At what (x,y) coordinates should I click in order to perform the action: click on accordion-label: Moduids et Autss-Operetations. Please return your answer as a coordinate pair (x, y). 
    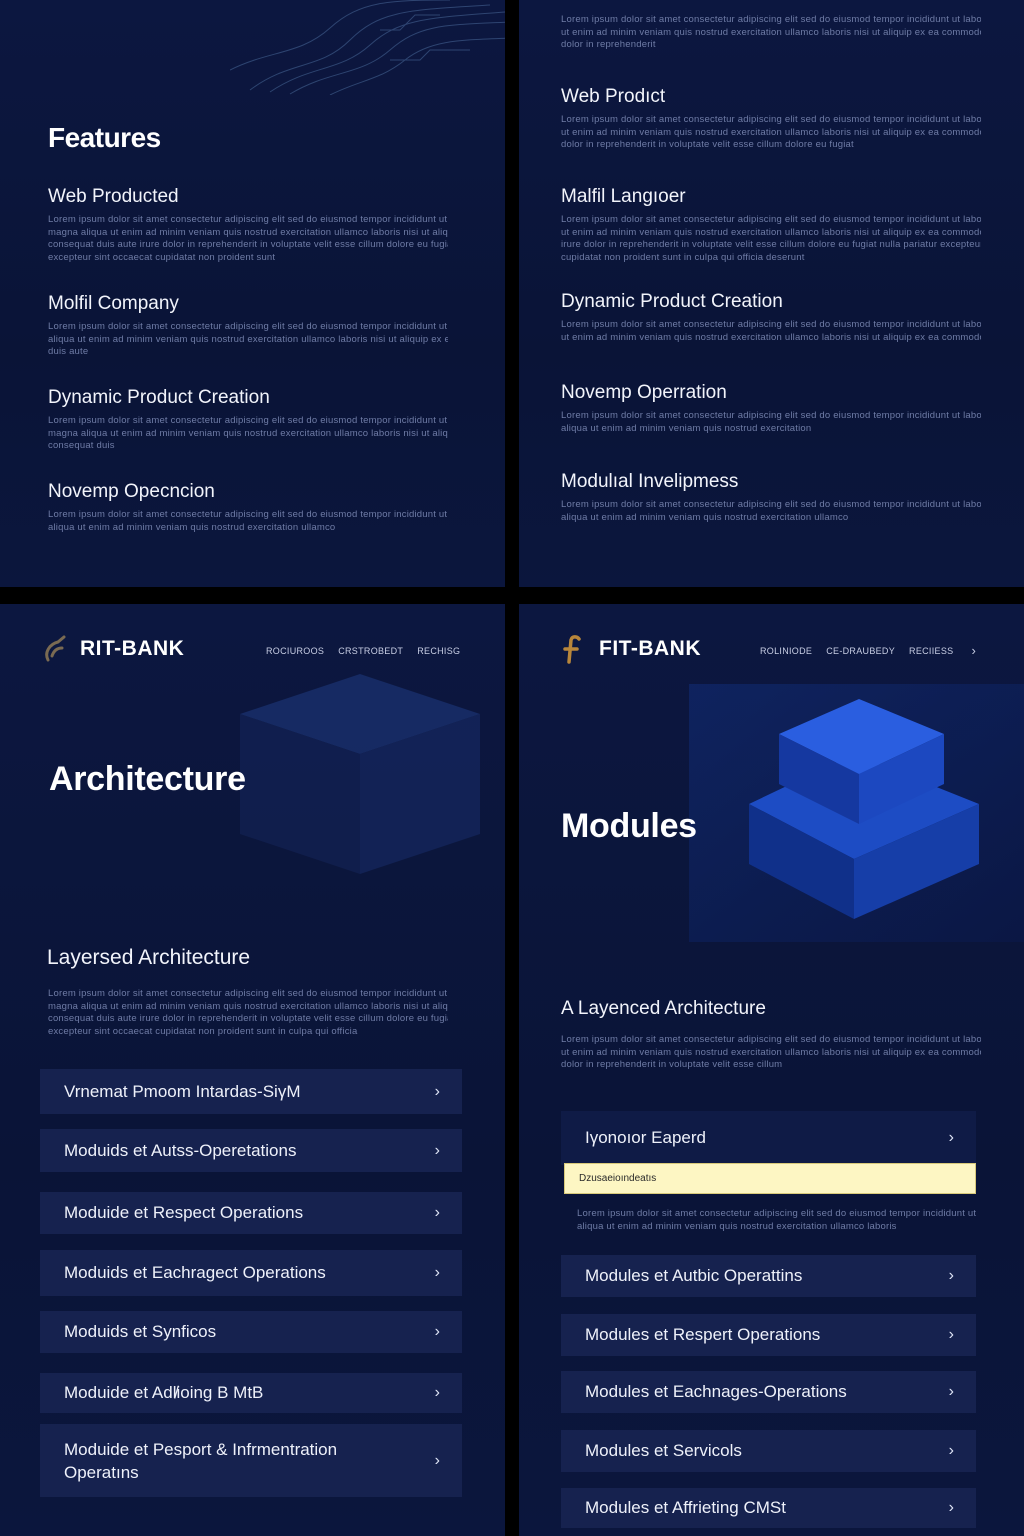
    Looking at the image, I should click on (180, 1150).